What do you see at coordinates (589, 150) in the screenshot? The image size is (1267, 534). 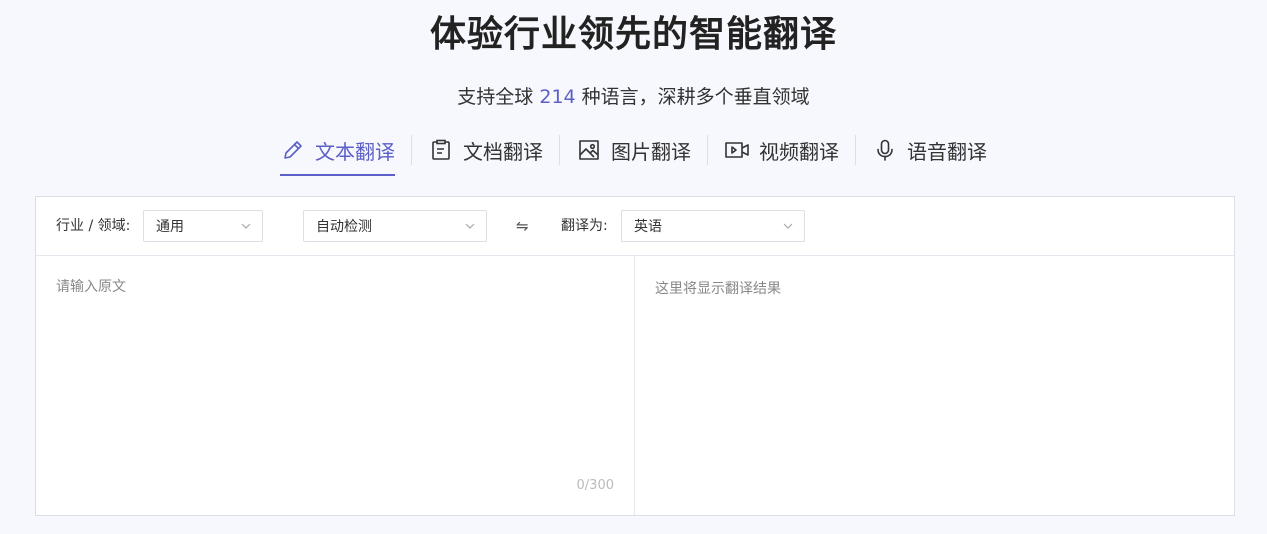 I see `image-icon` at bounding box center [589, 150].